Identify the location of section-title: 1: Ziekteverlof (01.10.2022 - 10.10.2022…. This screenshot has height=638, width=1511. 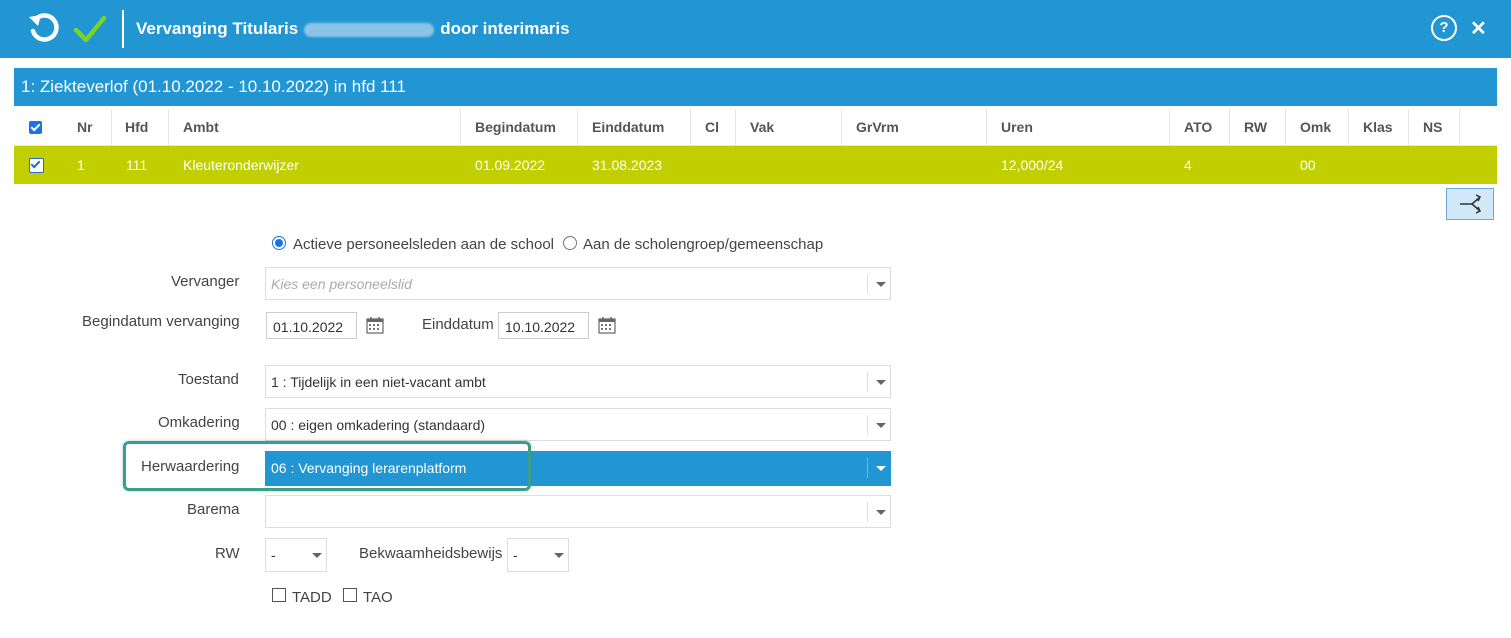
(213, 86).